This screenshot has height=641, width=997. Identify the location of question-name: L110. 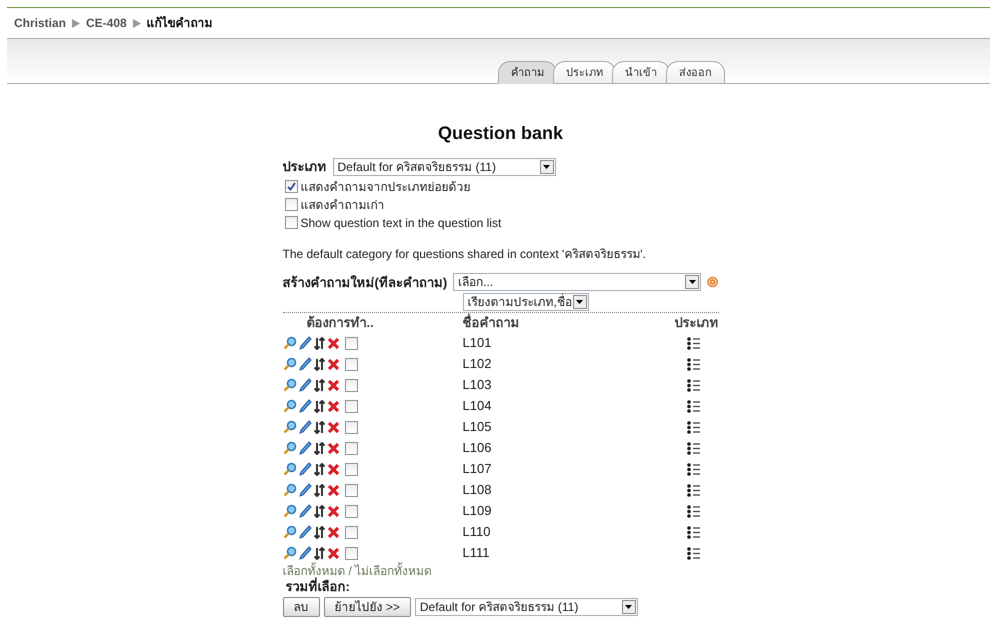
(477, 532).